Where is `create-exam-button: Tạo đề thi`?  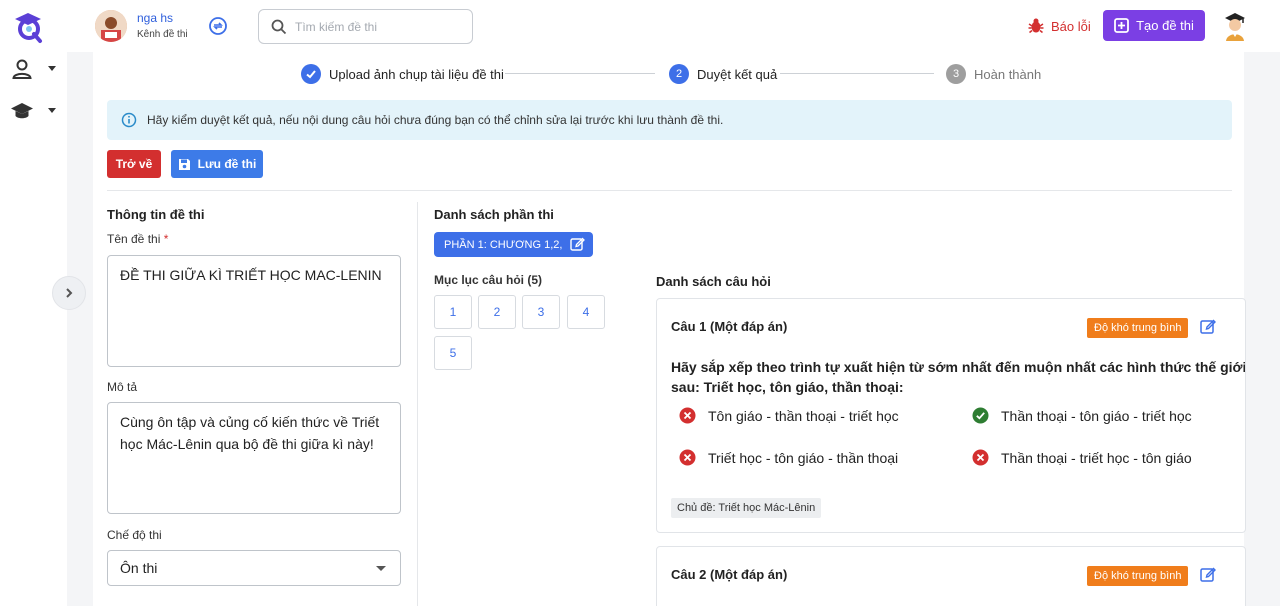
create-exam-button: Tạo đề thi is located at coordinates (1154, 25).